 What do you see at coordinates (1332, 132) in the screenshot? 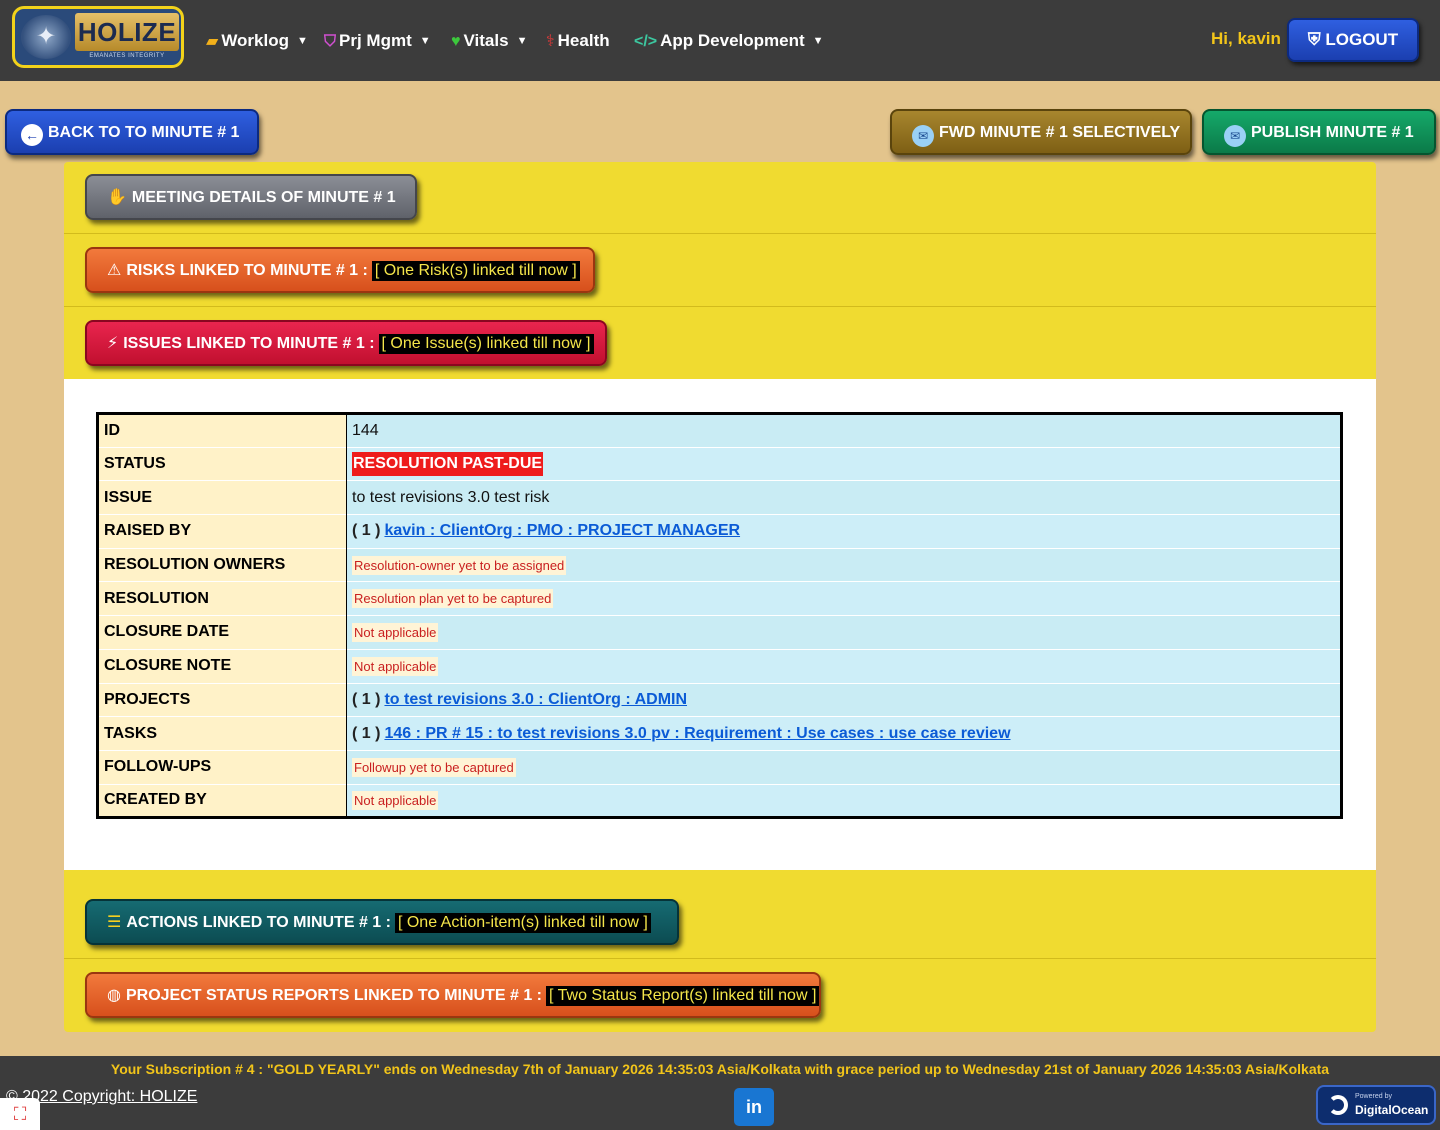
I see `publish-label: PUBLISH MINUTE # 1` at bounding box center [1332, 132].